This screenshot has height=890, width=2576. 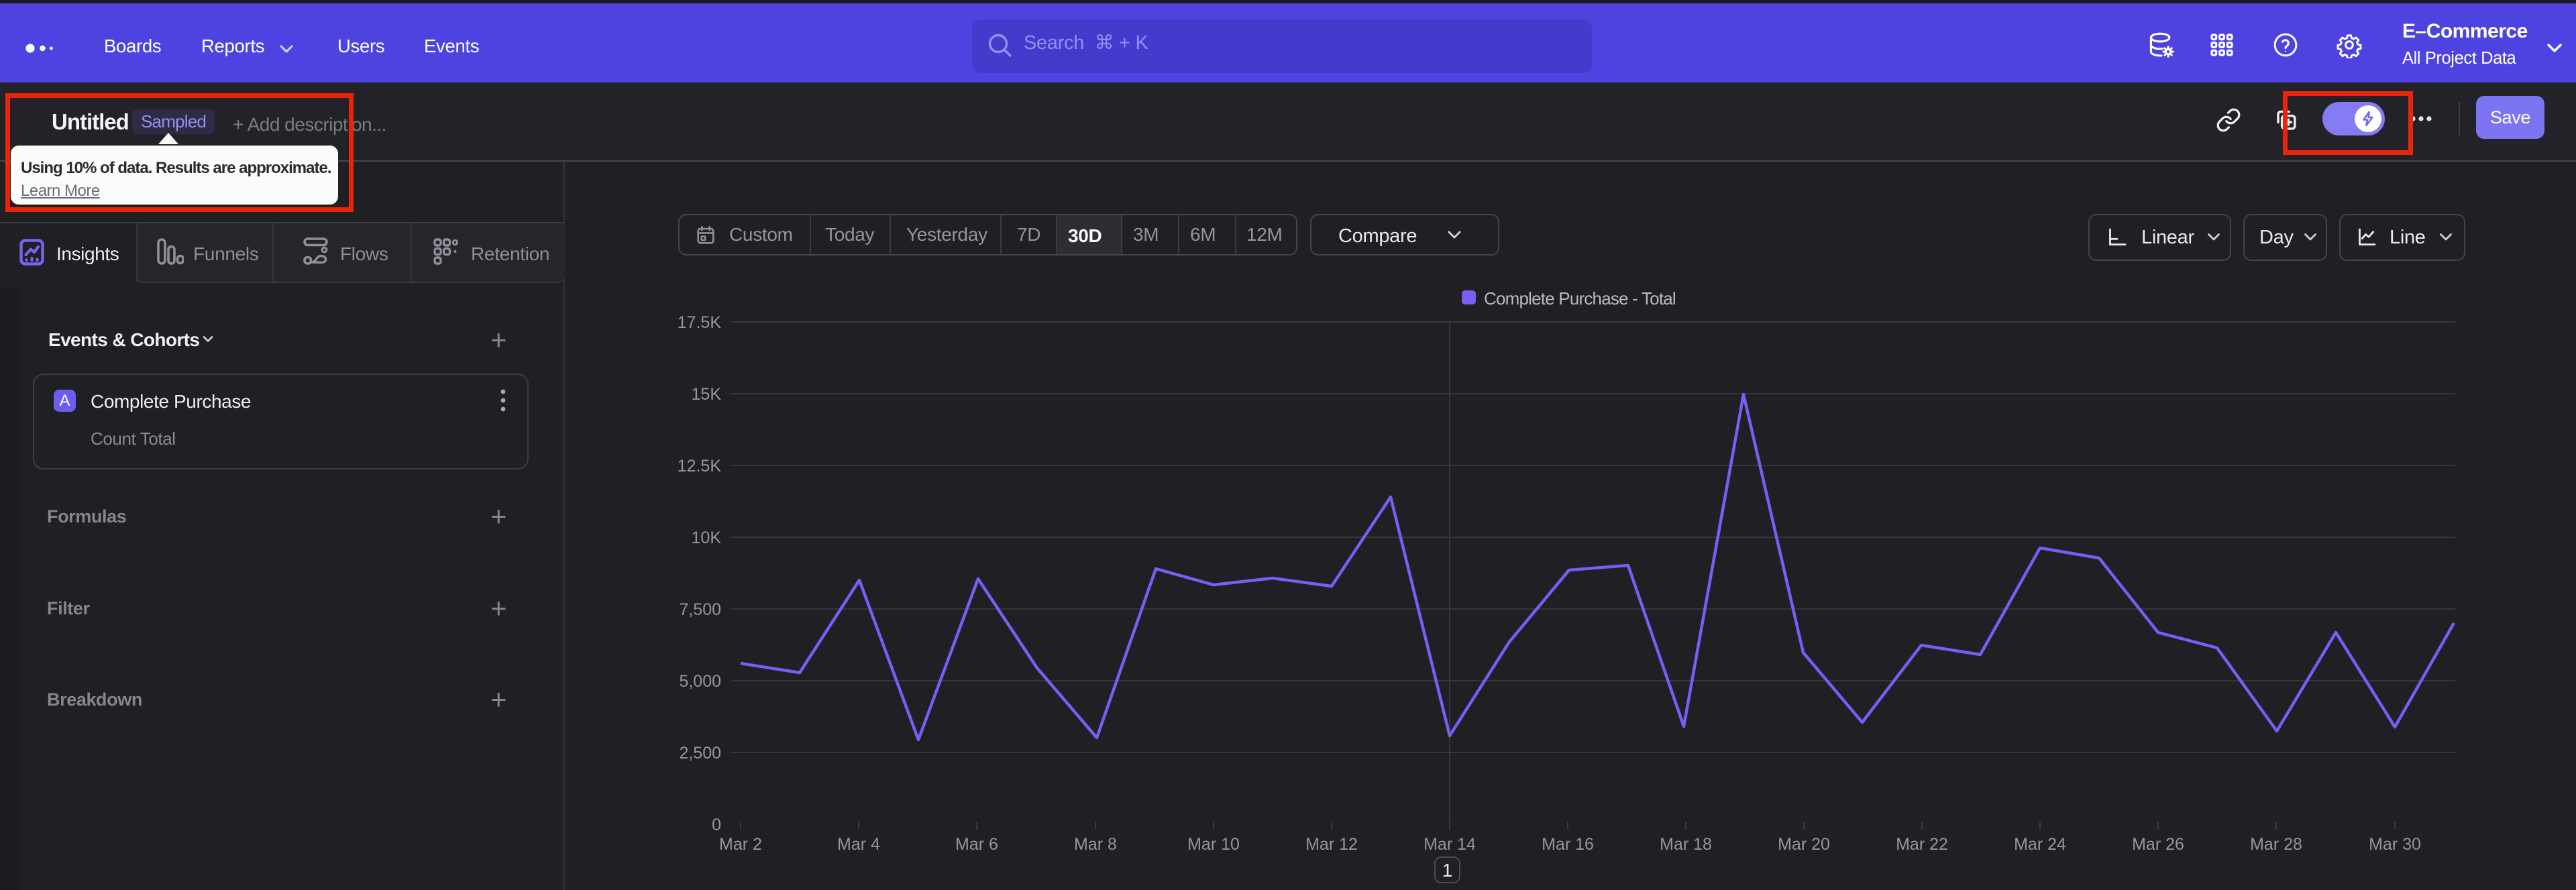 What do you see at coordinates (976, 844) in the screenshot?
I see `svg-text: Mar 6` at bounding box center [976, 844].